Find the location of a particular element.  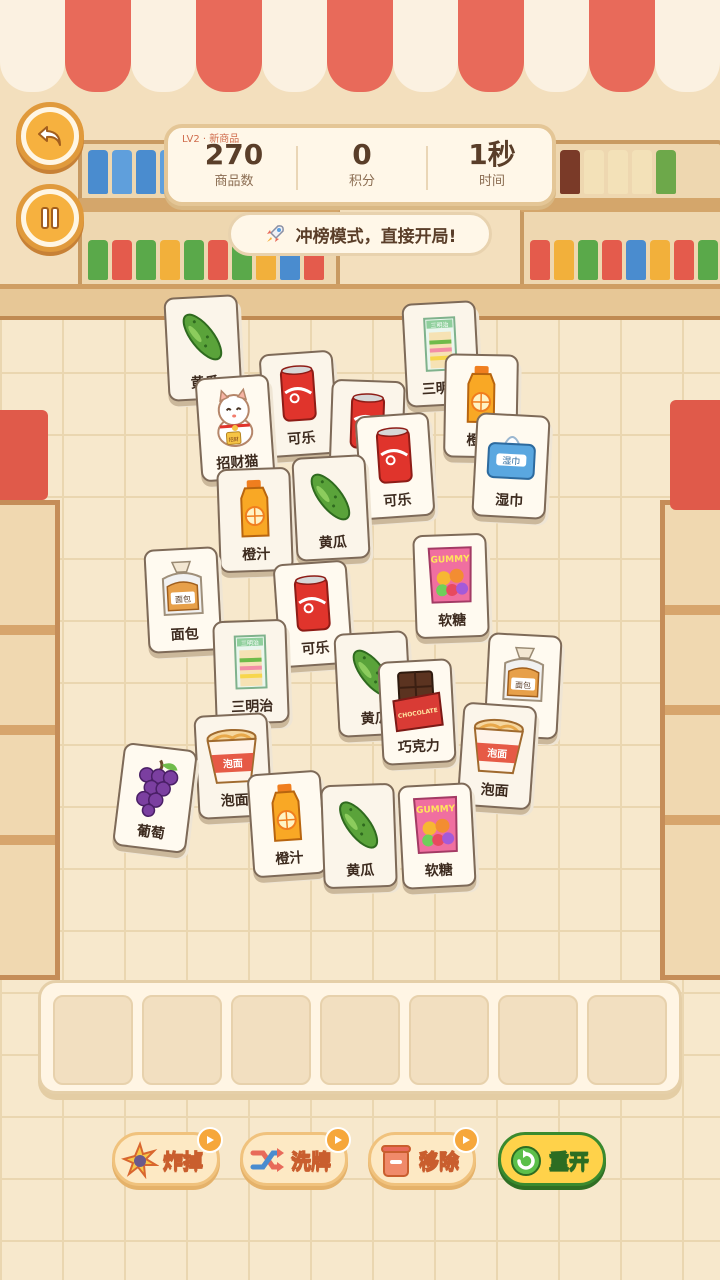

item-tile: 湿巾 湿巾 is located at coordinates (511, 466).